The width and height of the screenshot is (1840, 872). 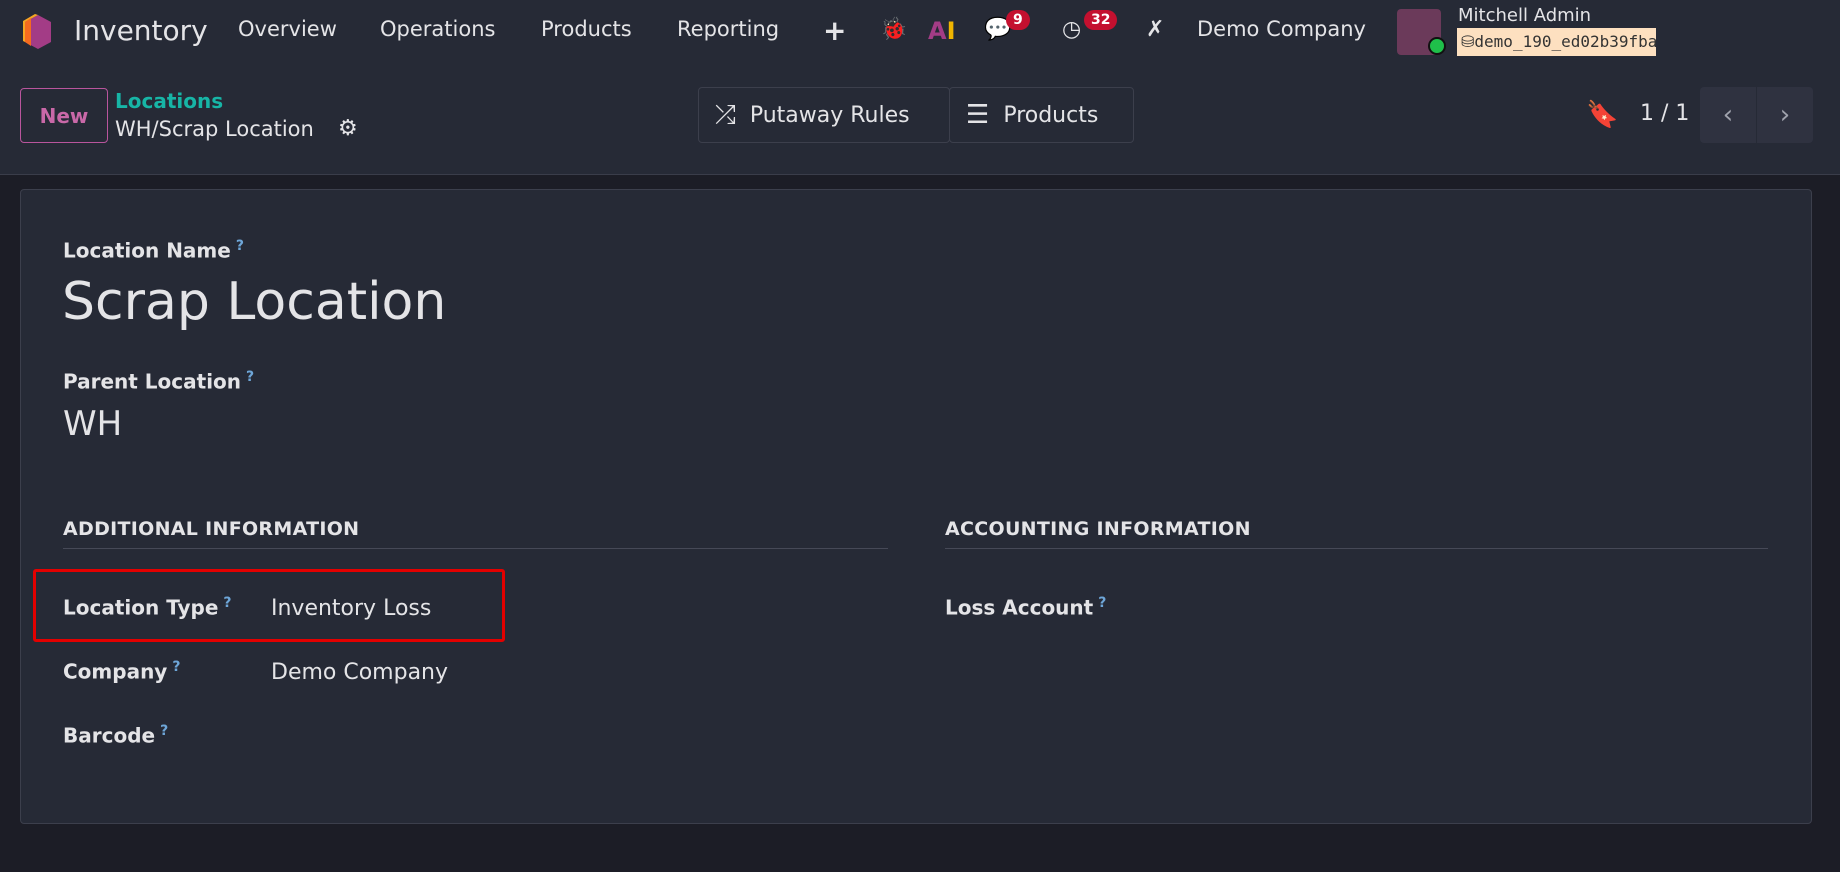 I want to click on clock-icon: ◷, so click(x=1071, y=29).